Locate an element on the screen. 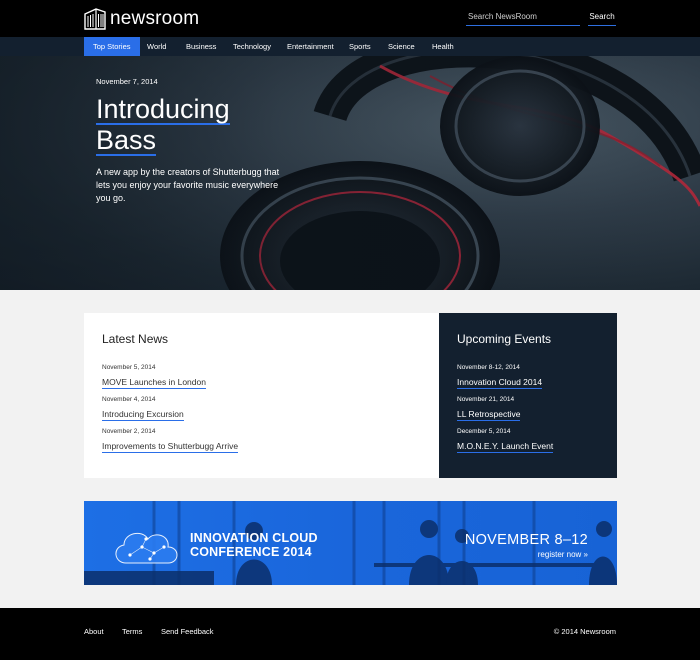  hero-title-line2: Bass is located at coordinates (126, 141).